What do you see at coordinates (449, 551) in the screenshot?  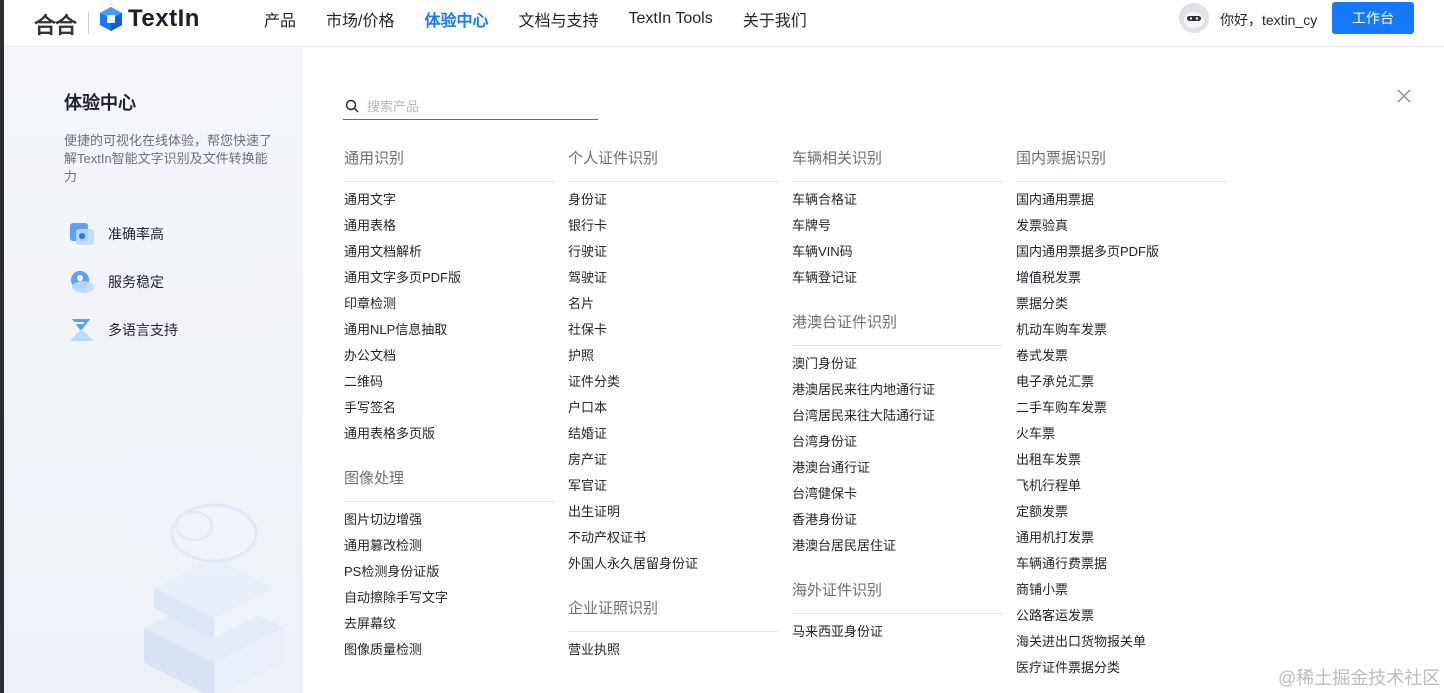 I see `product-link: 通用篡改检测` at bounding box center [449, 551].